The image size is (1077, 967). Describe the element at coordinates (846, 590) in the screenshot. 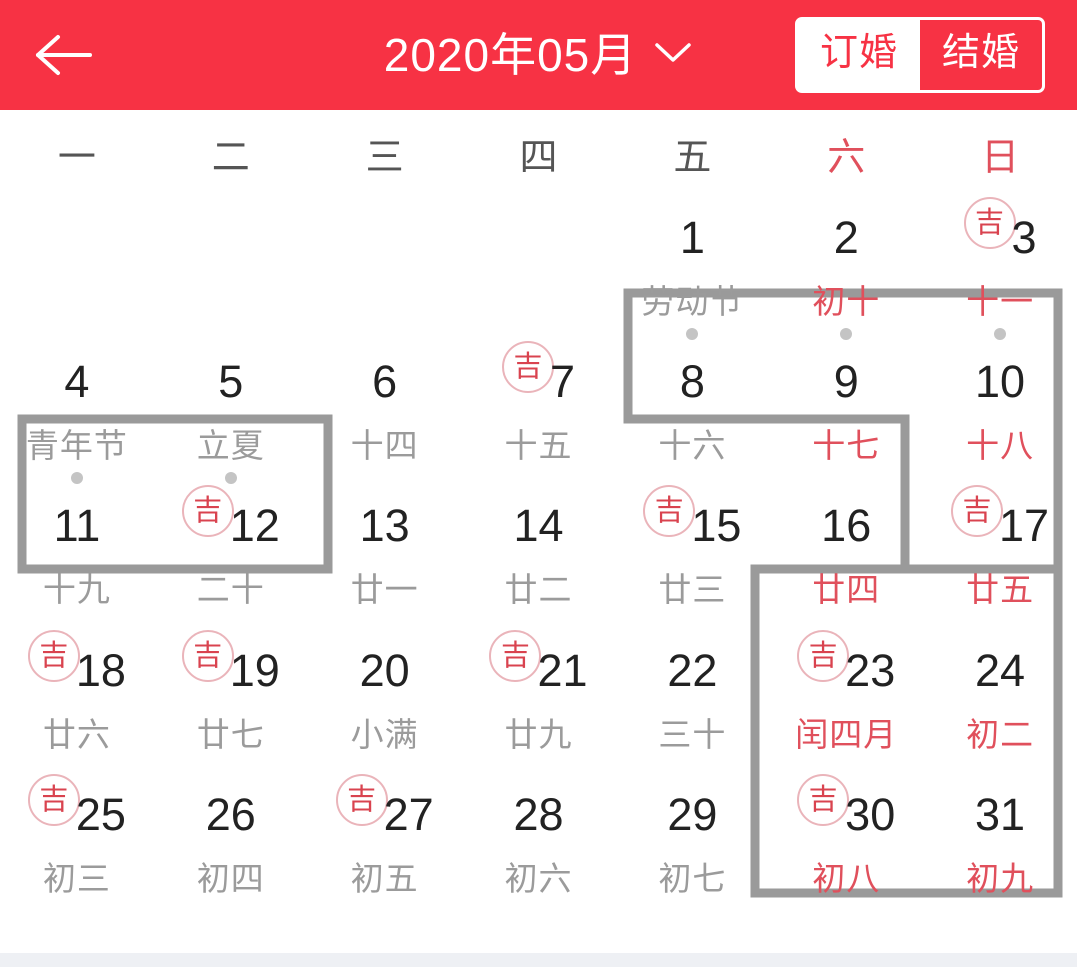

I see `day-sublabel: 廿四` at that location.